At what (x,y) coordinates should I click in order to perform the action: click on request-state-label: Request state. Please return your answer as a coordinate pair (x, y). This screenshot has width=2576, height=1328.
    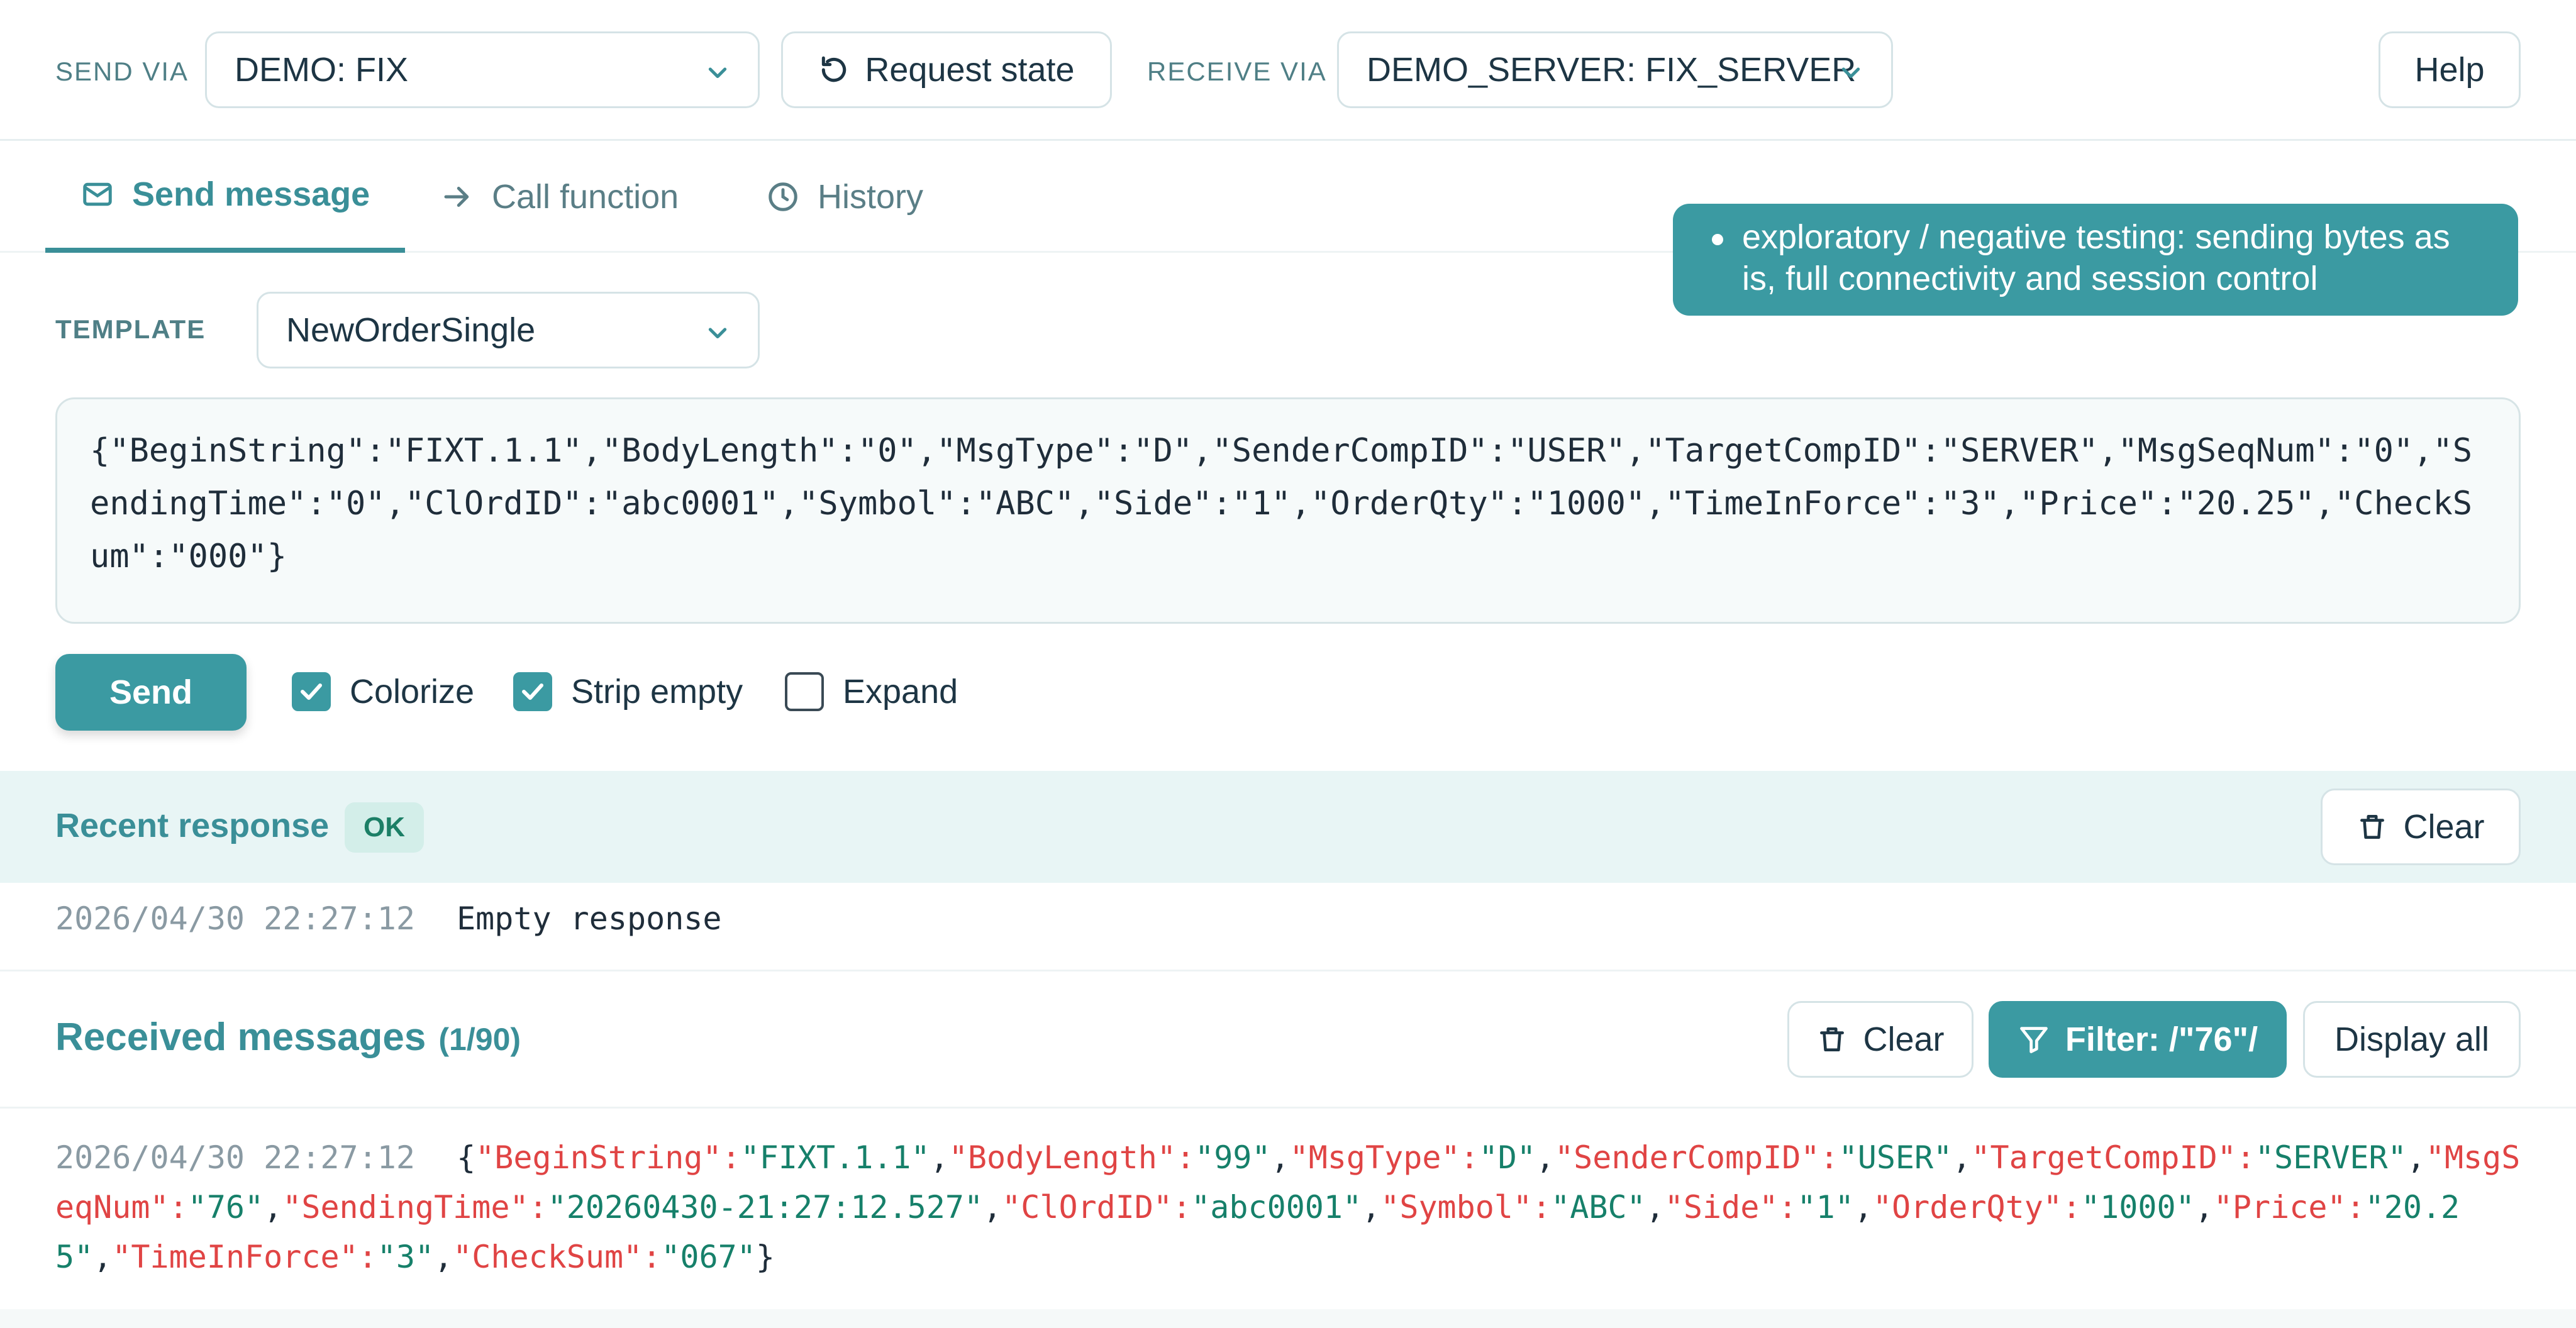
    Looking at the image, I should click on (970, 70).